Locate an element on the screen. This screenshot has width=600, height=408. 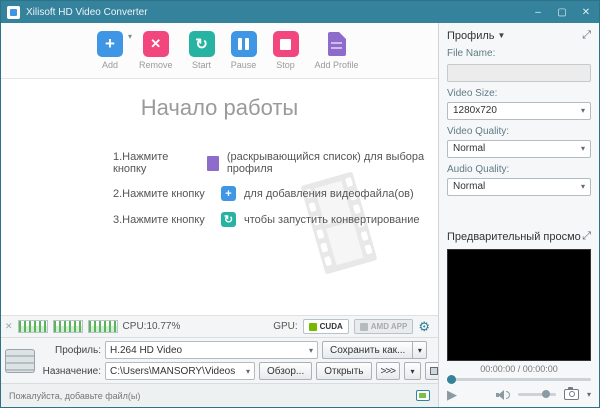
seek-knob is located at coordinates (451, 379).